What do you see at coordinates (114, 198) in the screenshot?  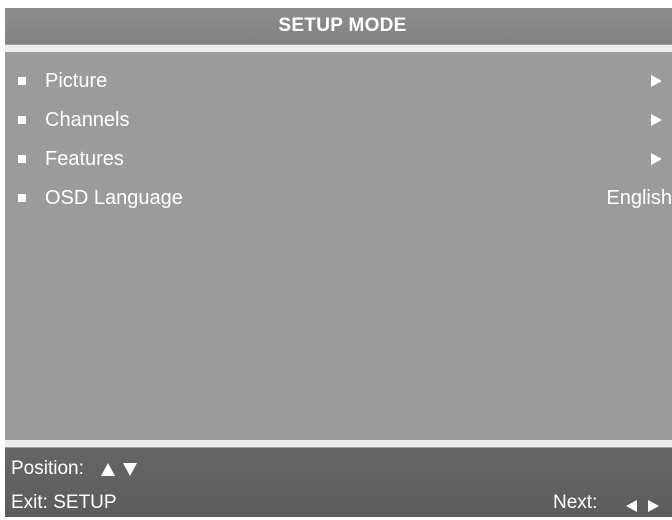 I see `menu-item-label: OSD Language` at bounding box center [114, 198].